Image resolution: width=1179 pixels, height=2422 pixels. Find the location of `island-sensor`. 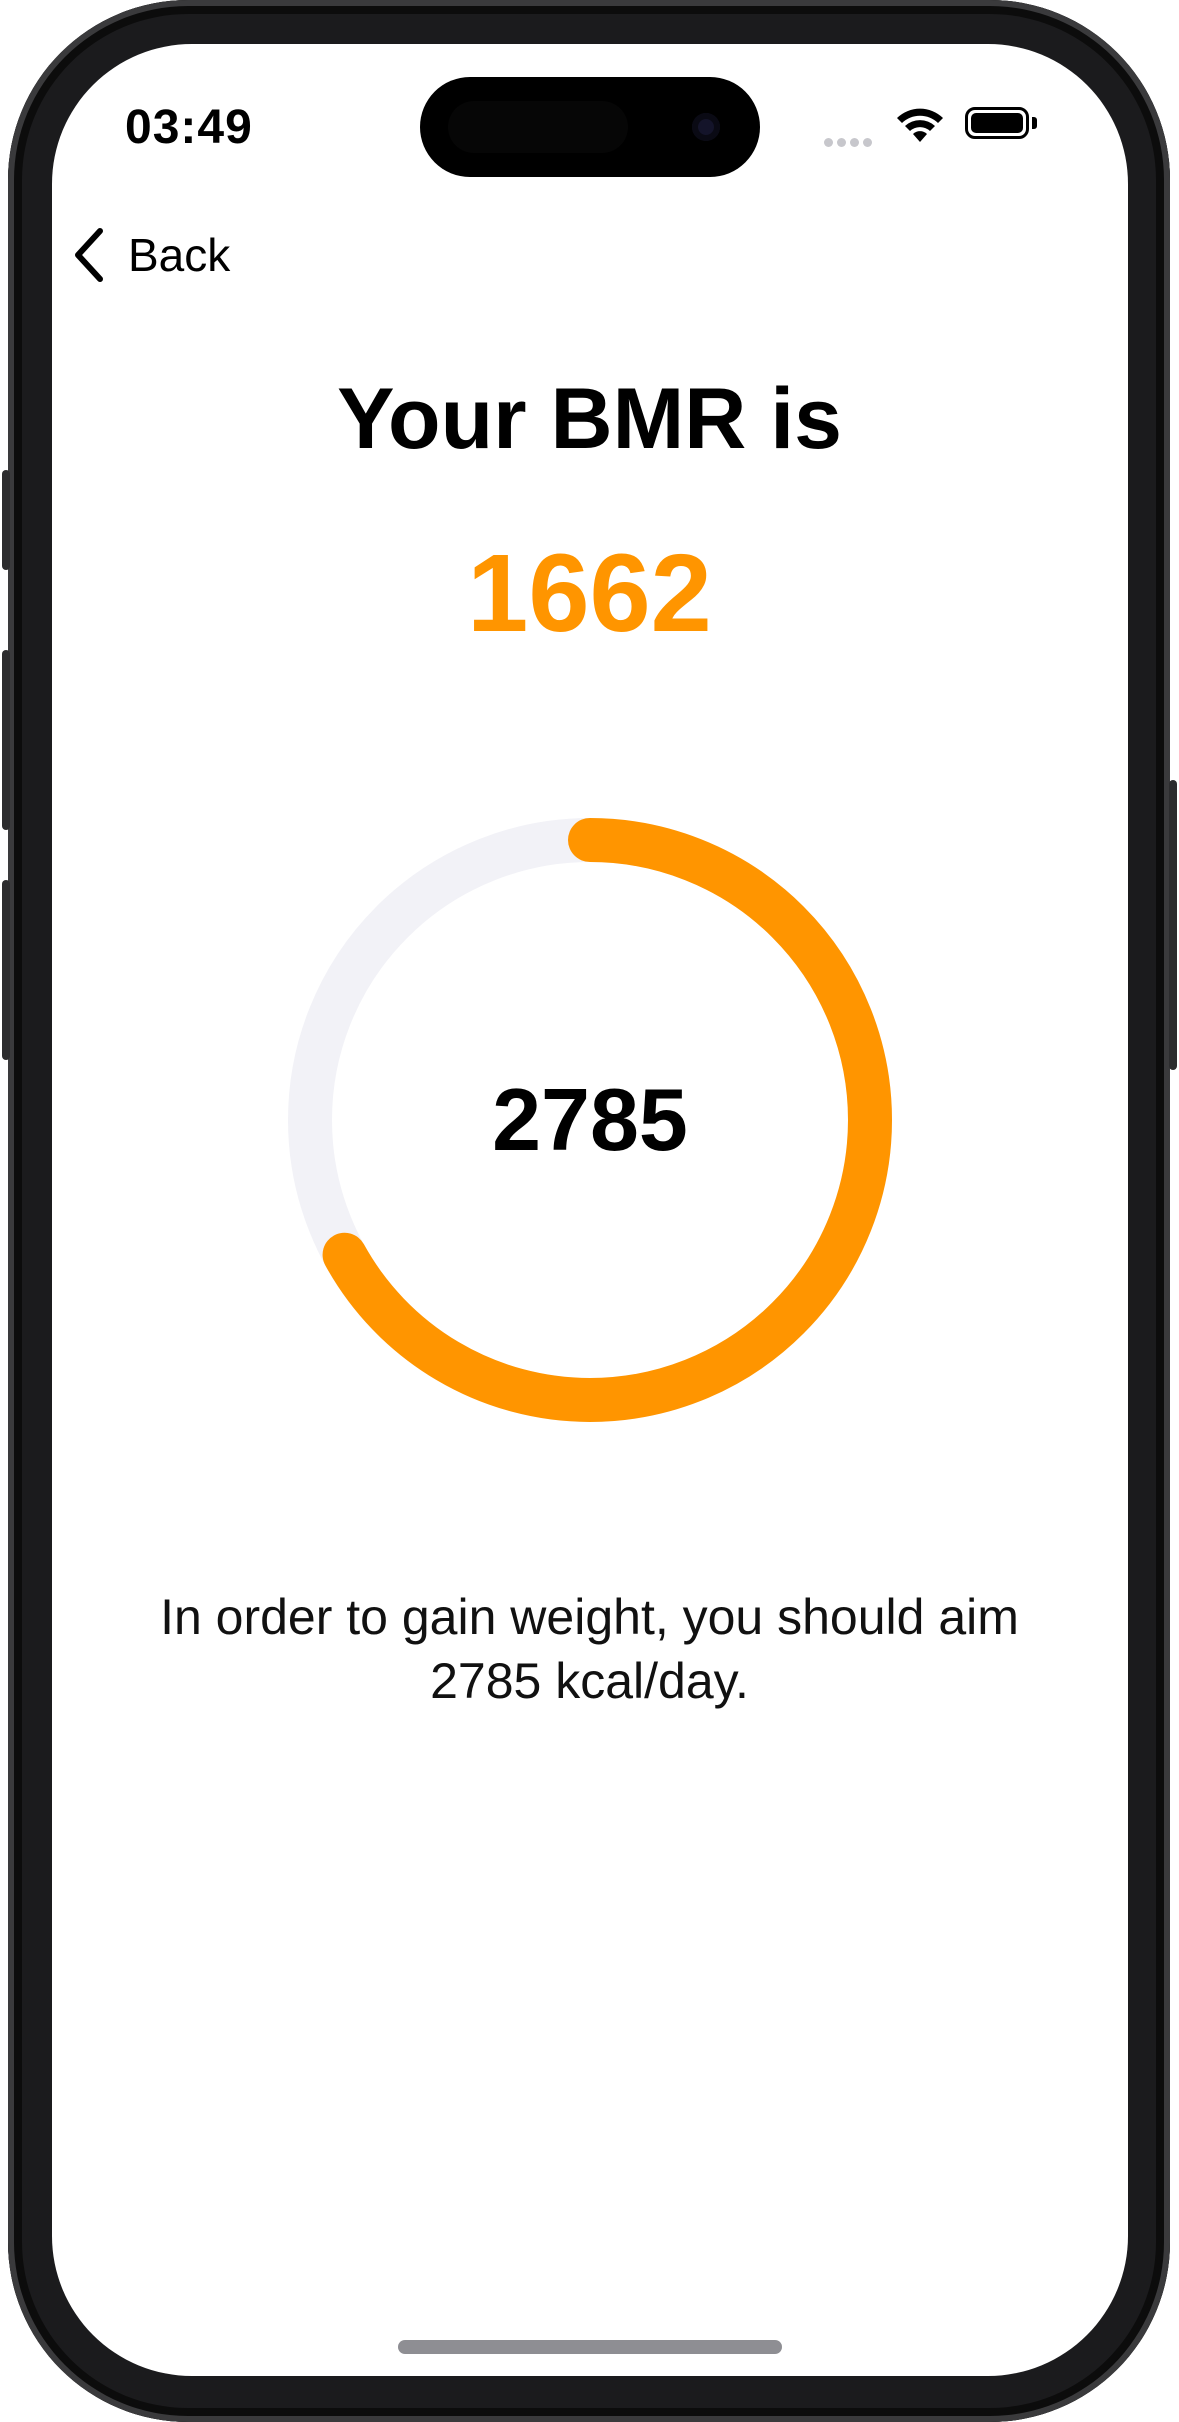

island-sensor is located at coordinates (538, 127).